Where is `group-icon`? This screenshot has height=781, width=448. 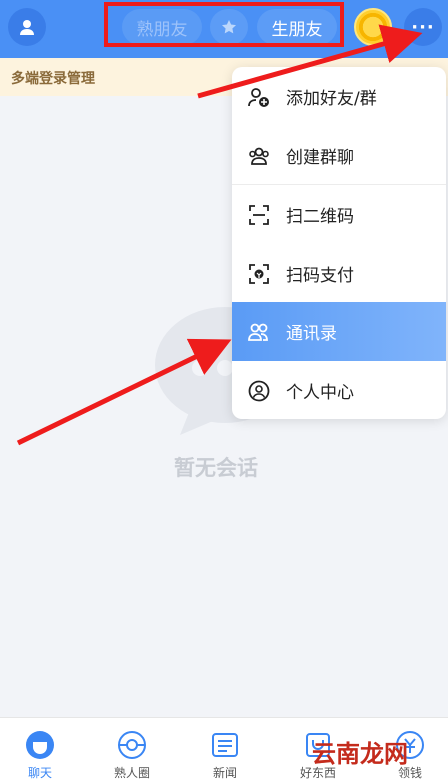
group-icon is located at coordinates (259, 156).